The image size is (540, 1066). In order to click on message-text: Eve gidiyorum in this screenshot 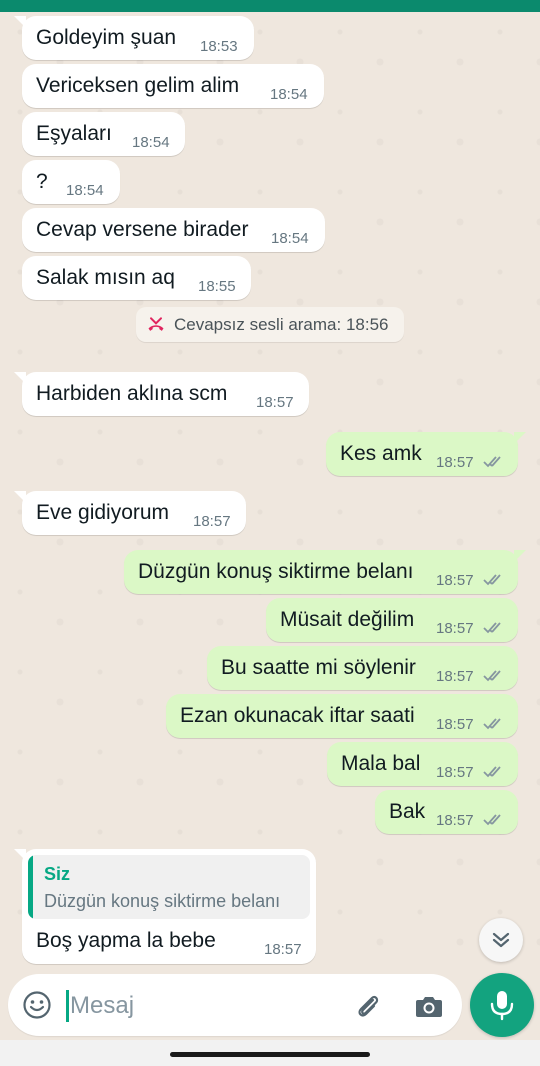, I will do `click(103, 512)`.